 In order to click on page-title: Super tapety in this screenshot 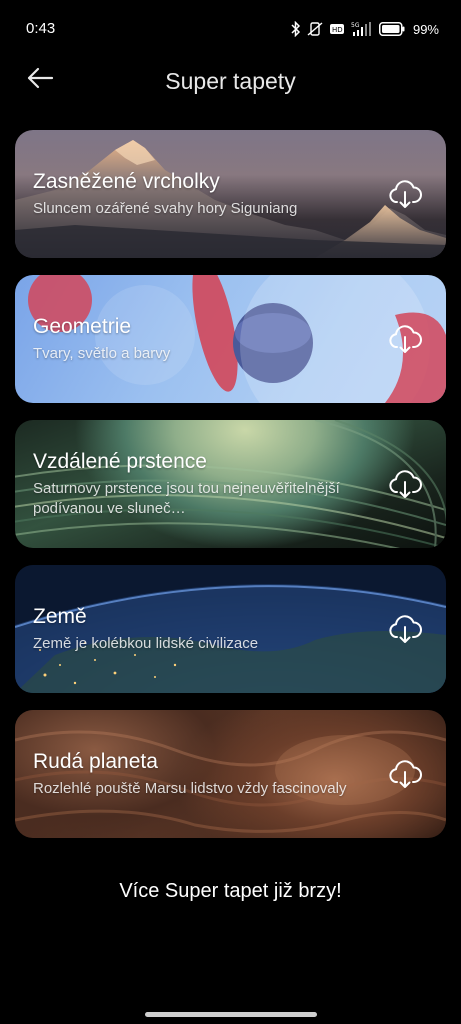, I will do `click(230, 81)`.